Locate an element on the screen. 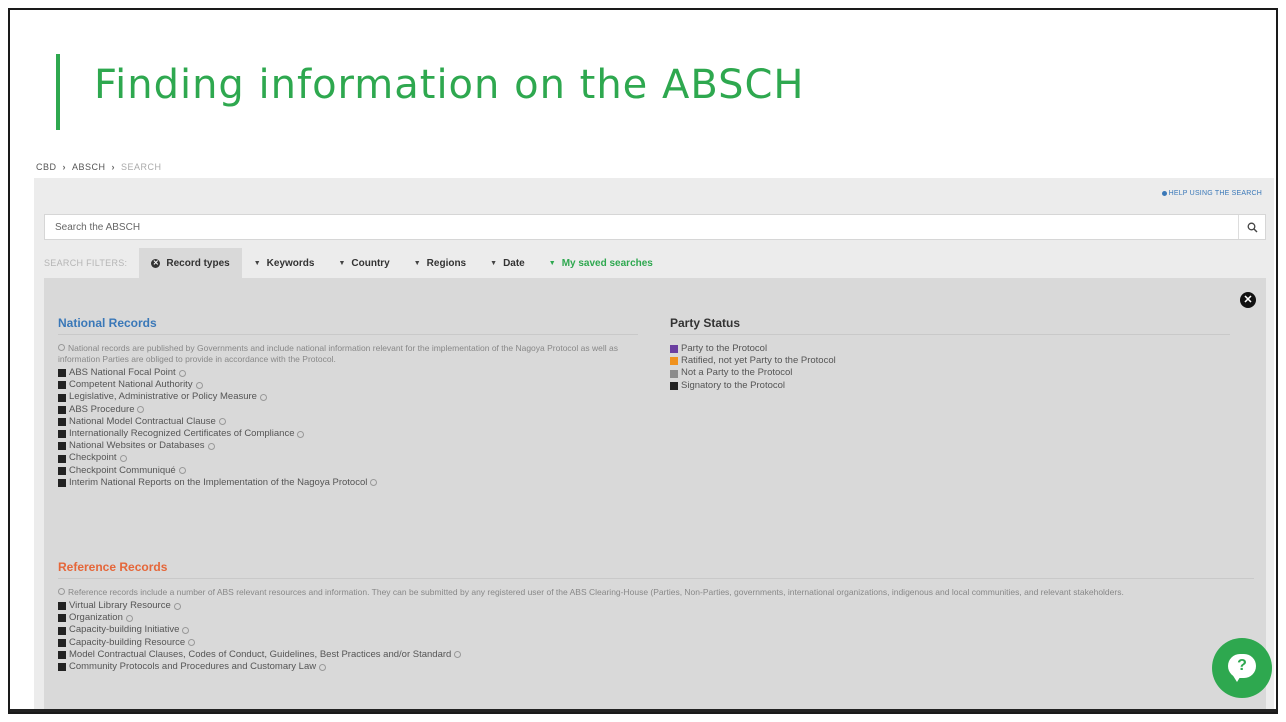 The height and width of the screenshot is (722, 1286). legend-item: Party to the Protocol is located at coordinates (950, 349).